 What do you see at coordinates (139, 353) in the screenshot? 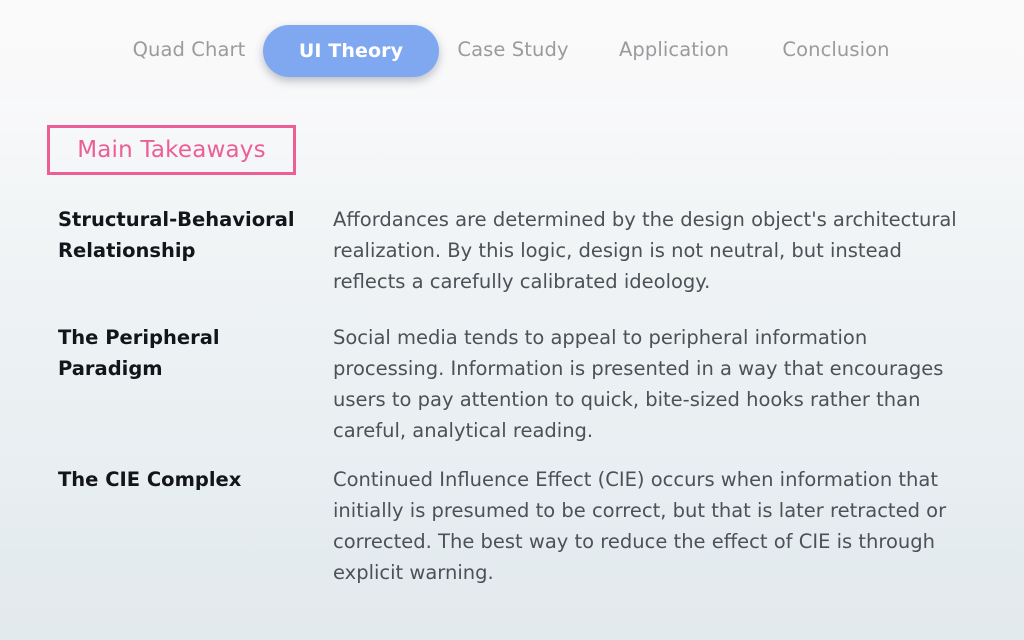
I see `takeaway-heading: The Peripheral Paradigm` at bounding box center [139, 353].